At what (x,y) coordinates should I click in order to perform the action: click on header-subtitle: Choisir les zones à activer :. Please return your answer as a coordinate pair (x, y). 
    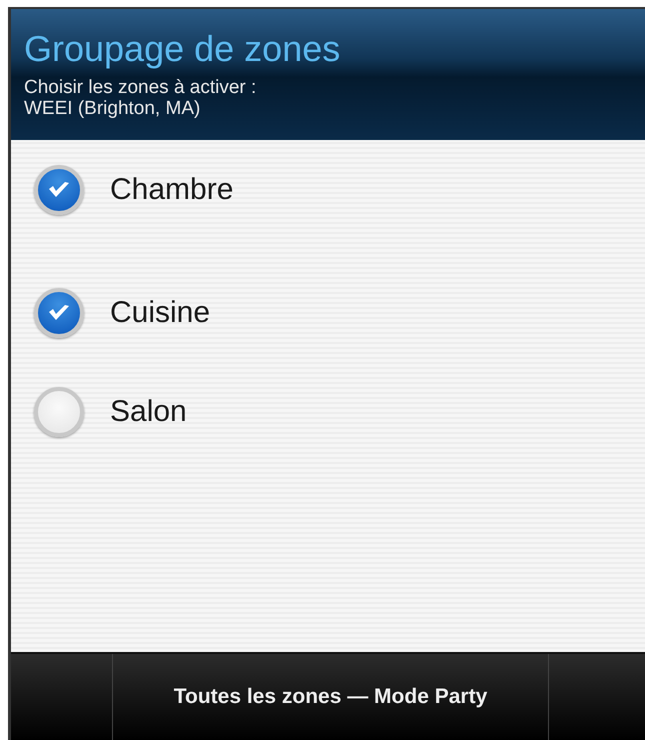
    Looking at the image, I should click on (140, 87).